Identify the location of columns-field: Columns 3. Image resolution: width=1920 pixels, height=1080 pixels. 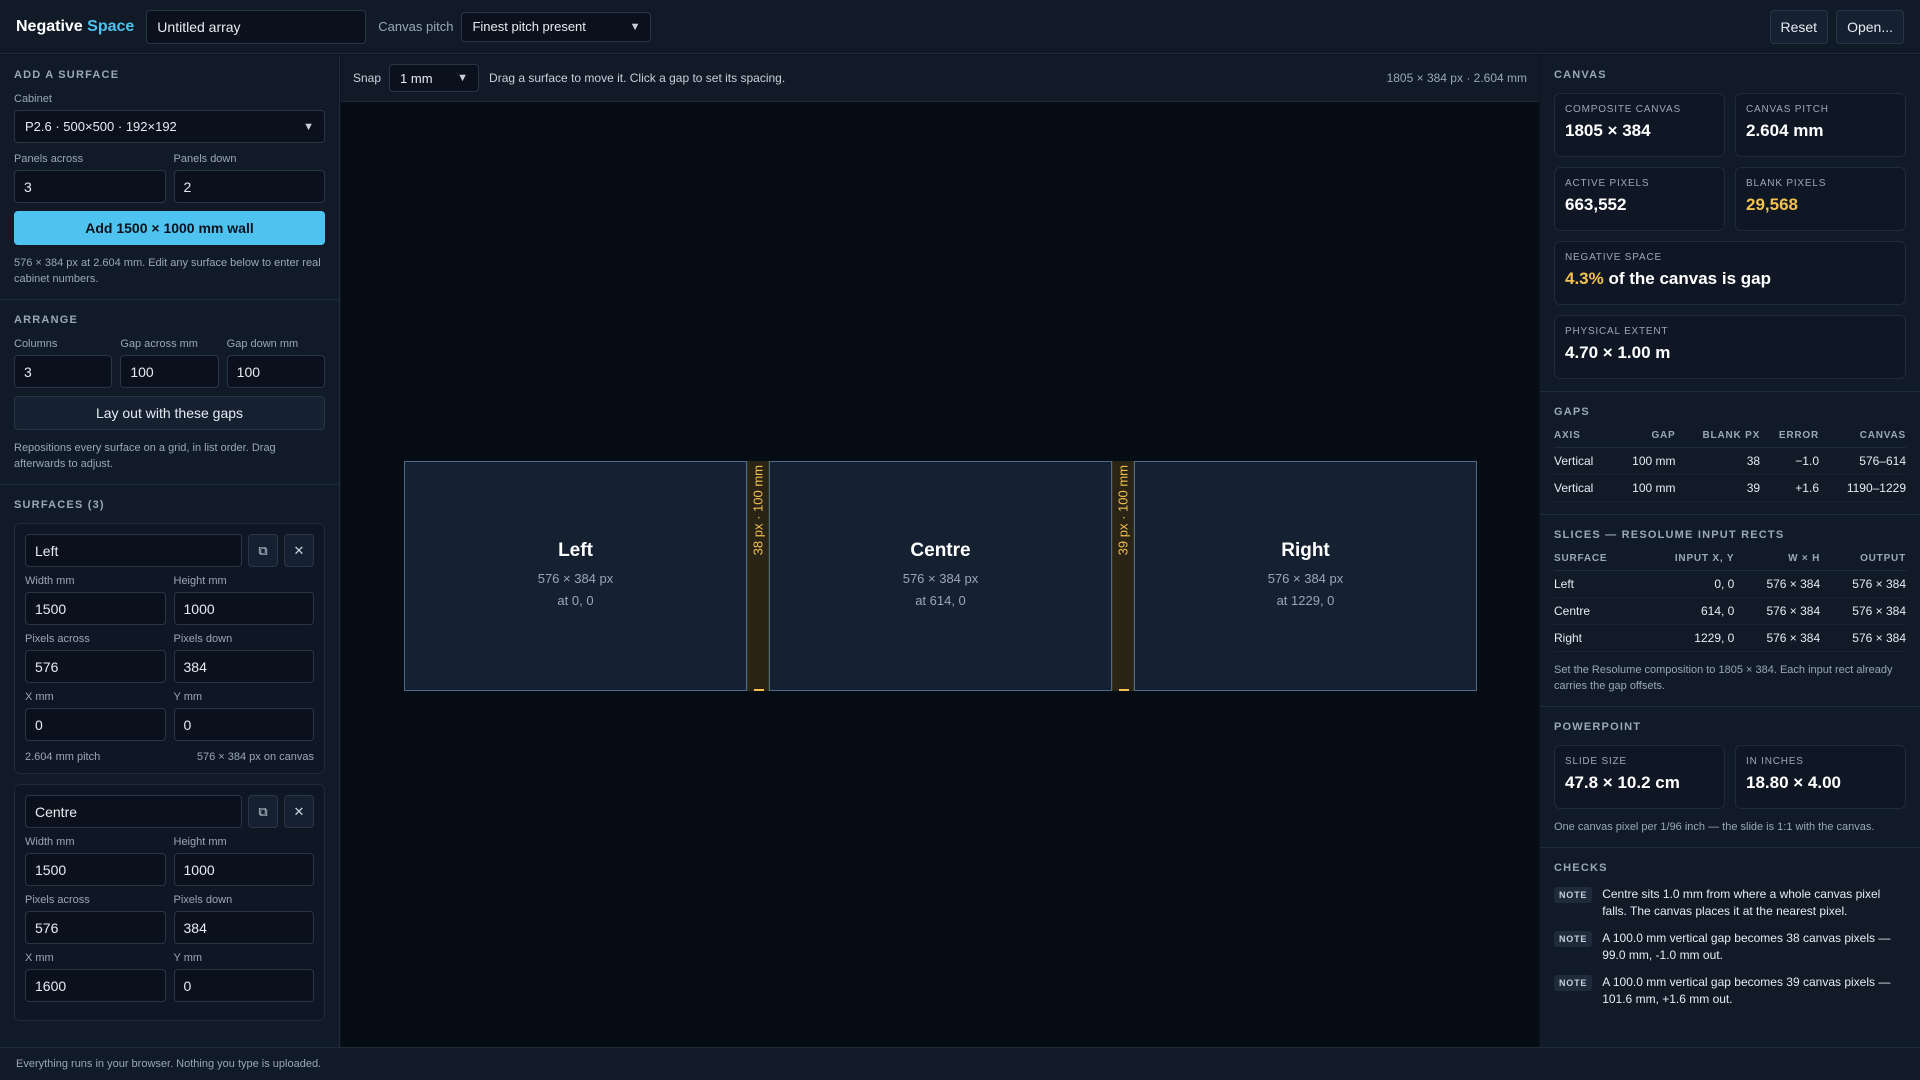
(63, 363).